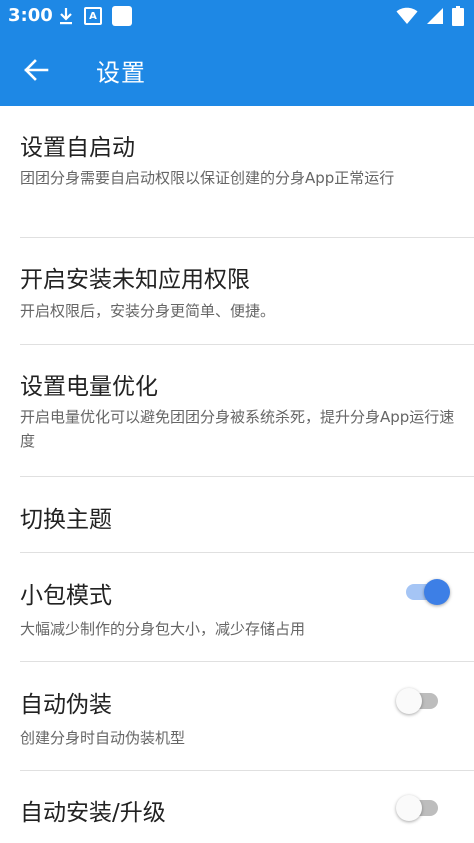 The width and height of the screenshot is (474, 843). I want to click on setting-auto-disguise: 自动伪装 创建分身时自动伪装机型, so click(237, 716).